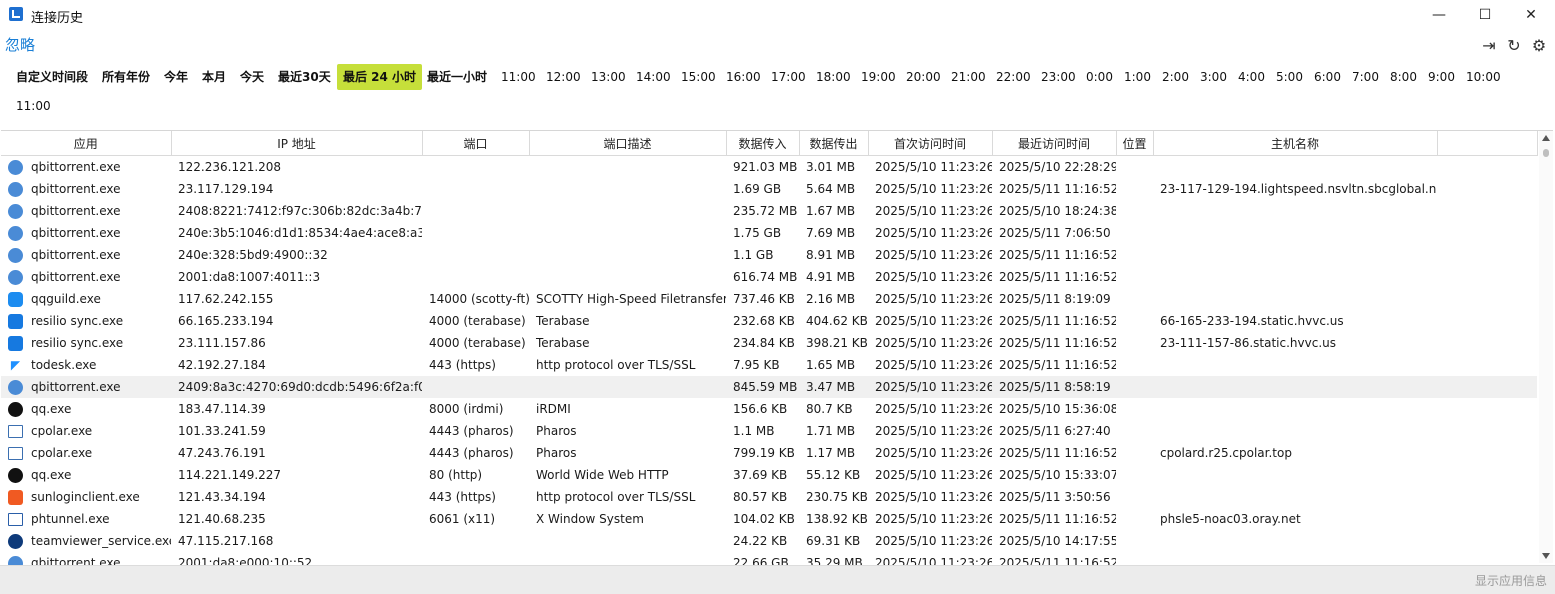 The height and width of the screenshot is (594, 1555). What do you see at coordinates (52, 77) in the screenshot?
I see `filter-custom-range: 自定义时间段` at bounding box center [52, 77].